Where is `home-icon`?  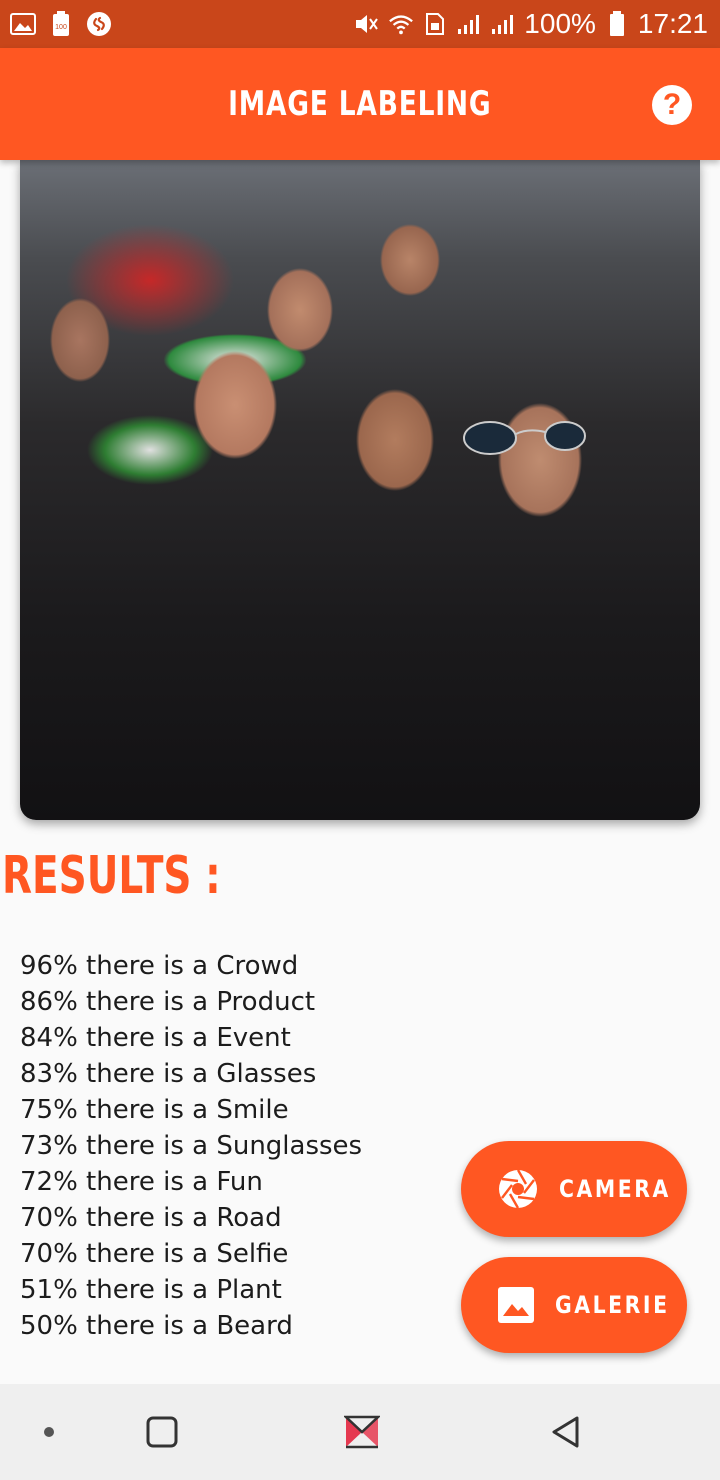 home-icon is located at coordinates (362, 1432).